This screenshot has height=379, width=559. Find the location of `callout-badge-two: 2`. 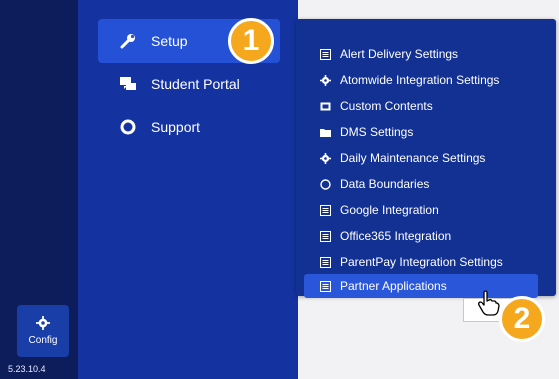

callout-badge-two: 2 is located at coordinates (522, 319).